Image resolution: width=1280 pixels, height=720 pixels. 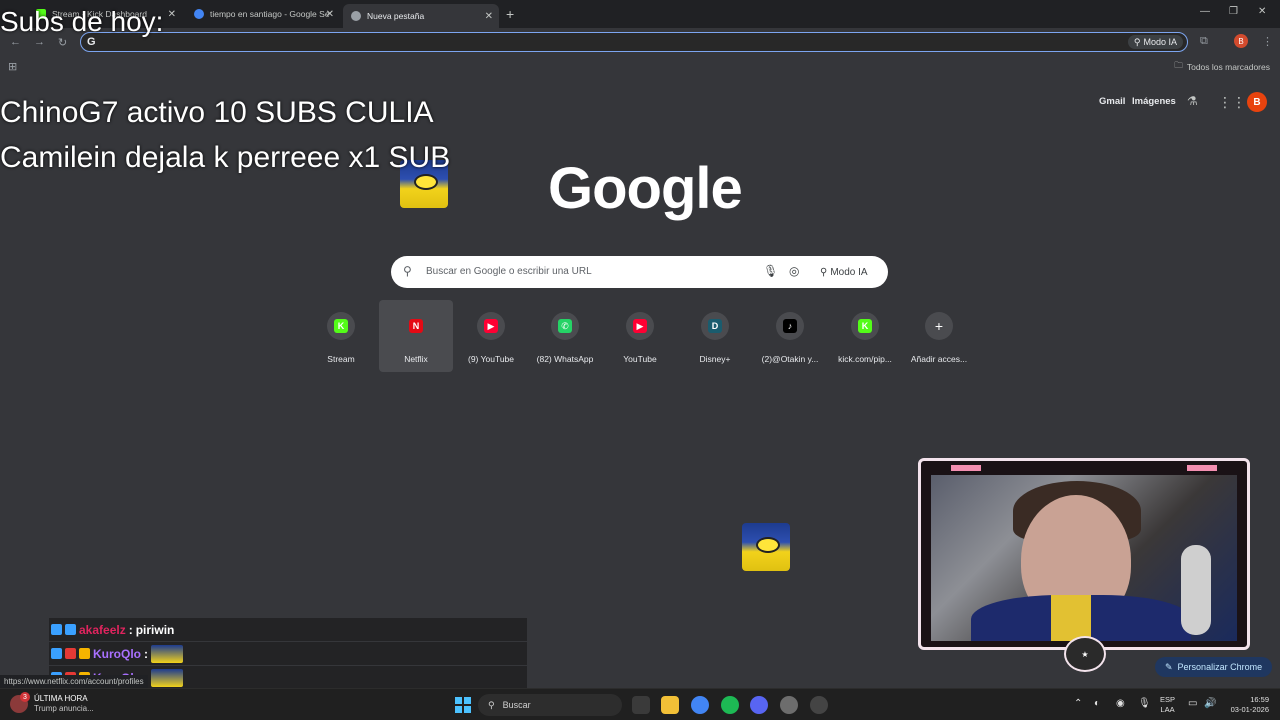 What do you see at coordinates (1204, 41) in the screenshot?
I see `extensions-icon: ⧉` at bounding box center [1204, 41].